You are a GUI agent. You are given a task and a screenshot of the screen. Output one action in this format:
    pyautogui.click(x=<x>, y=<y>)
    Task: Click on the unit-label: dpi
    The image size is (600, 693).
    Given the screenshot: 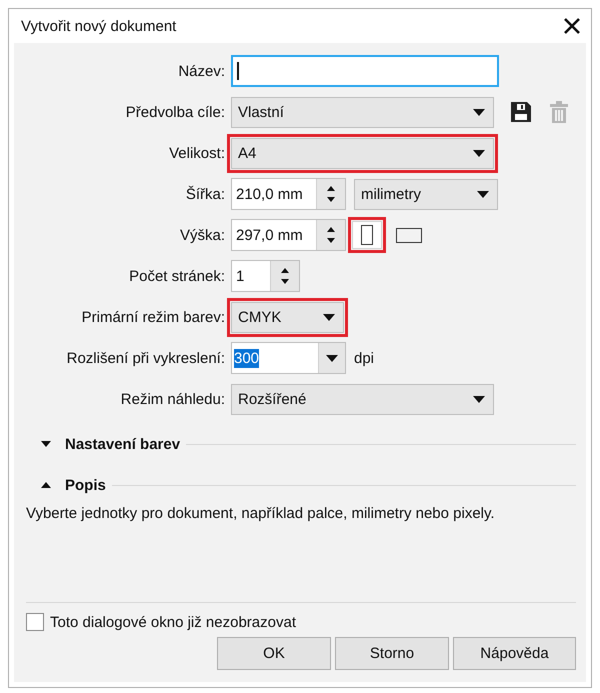 What is the action you would take?
    pyautogui.click(x=364, y=358)
    